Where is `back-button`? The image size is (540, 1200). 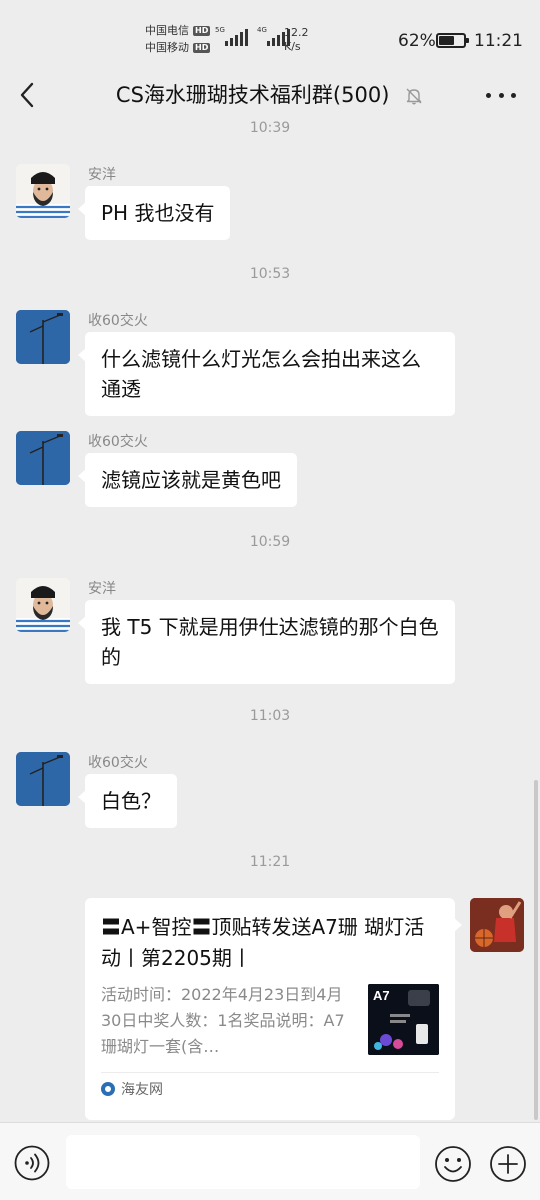
back-button is located at coordinates (28, 95).